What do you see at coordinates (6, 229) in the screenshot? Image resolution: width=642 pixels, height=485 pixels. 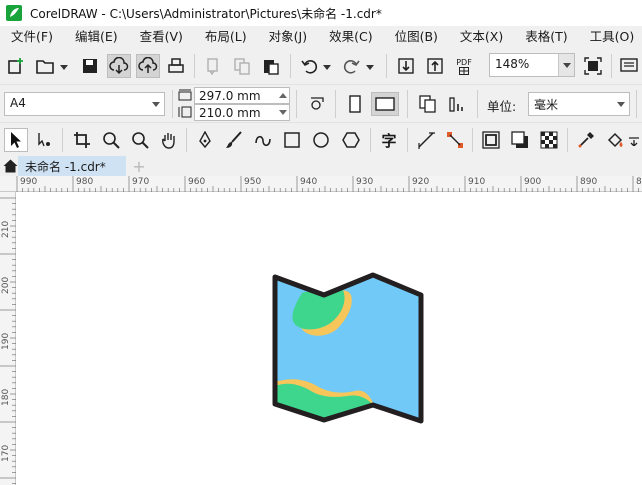 I see `ruler-v-label: 210` at bounding box center [6, 229].